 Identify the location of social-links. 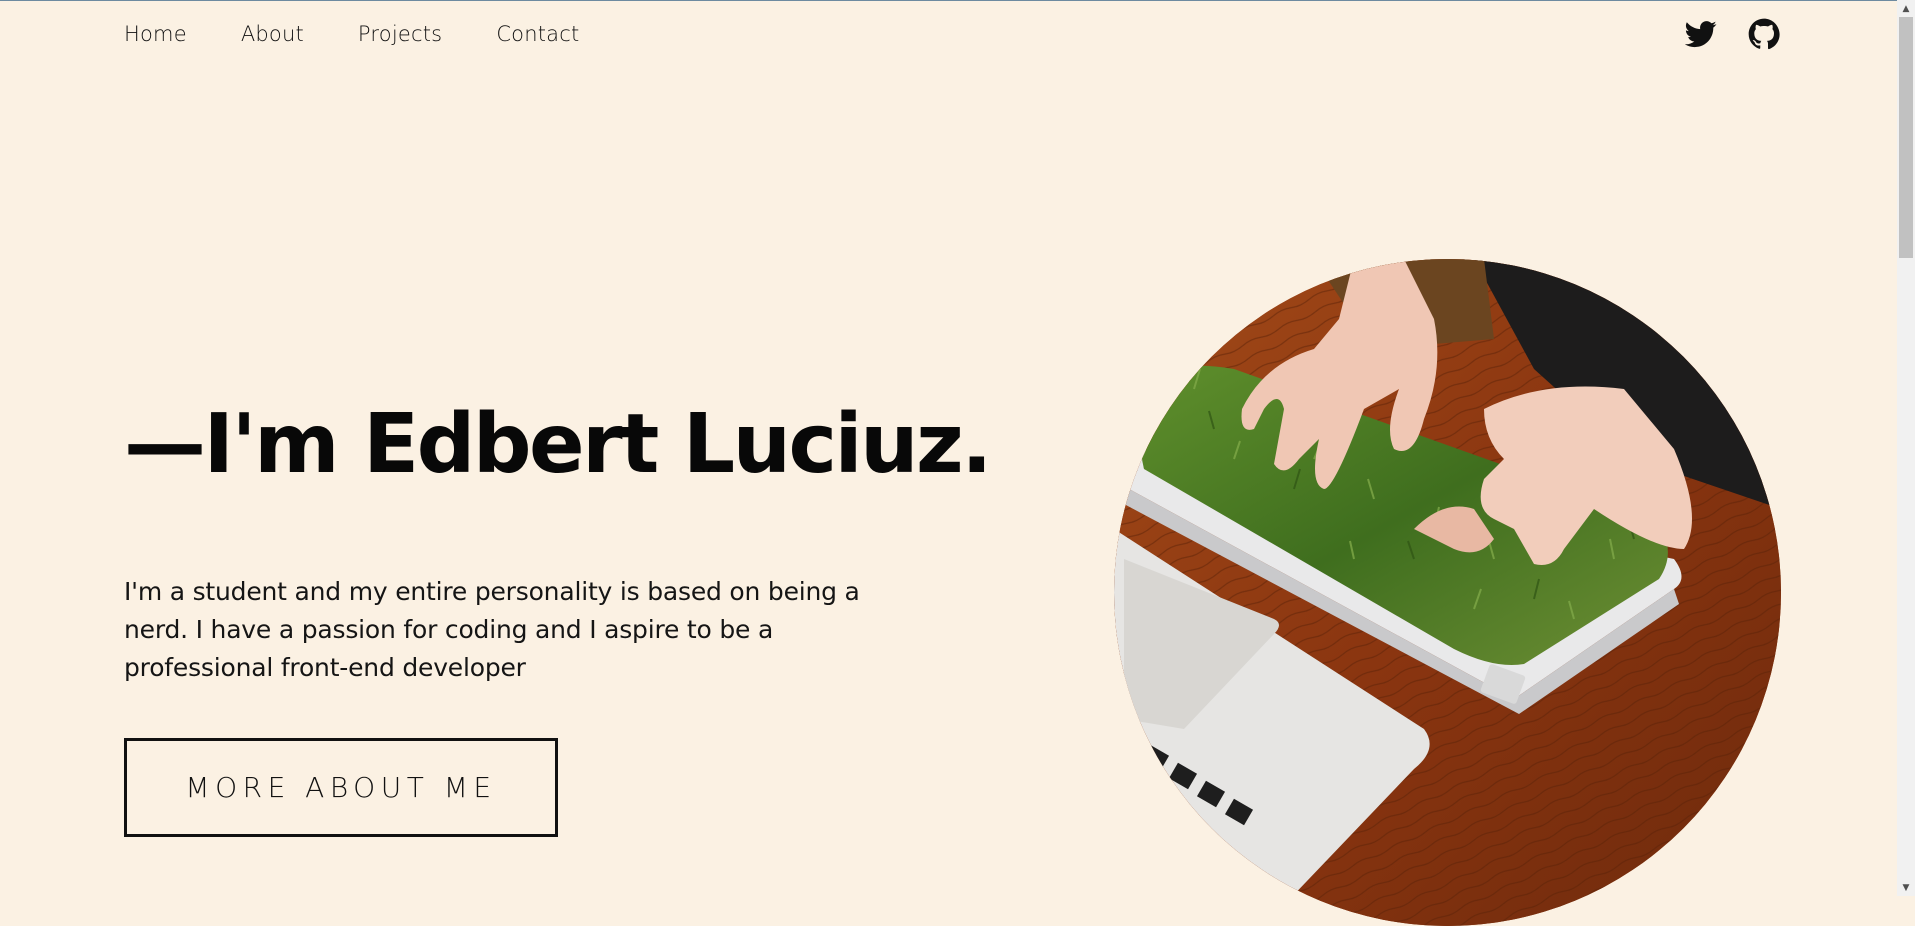
(1732, 34).